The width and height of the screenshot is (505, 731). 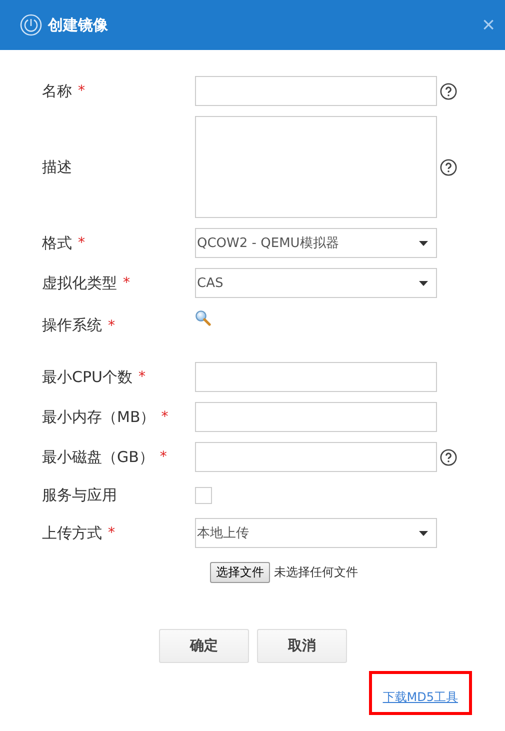 What do you see at coordinates (31, 25) in the screenshot?
I see `logo-icon` at bounding box center [31, 25].